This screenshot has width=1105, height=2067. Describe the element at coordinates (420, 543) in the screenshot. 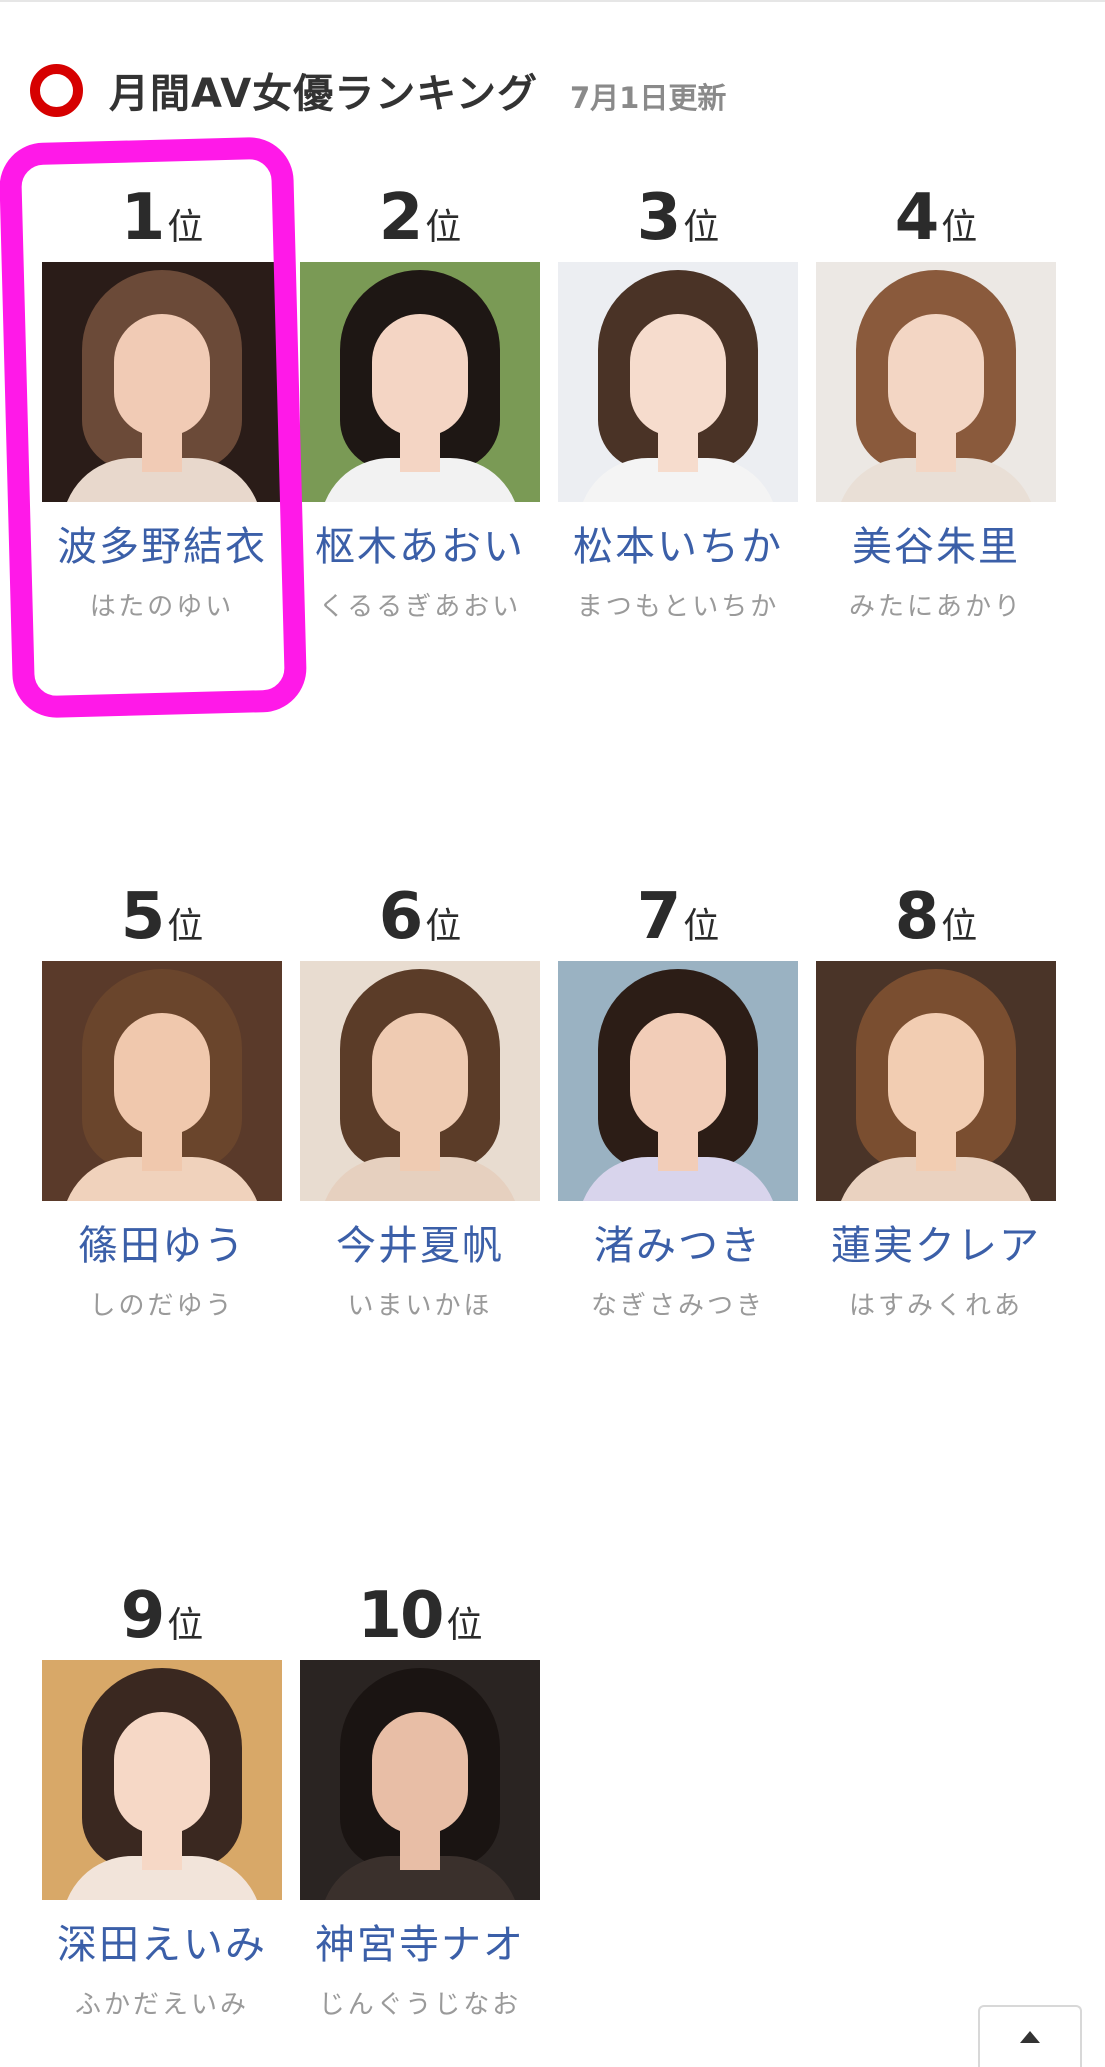

I see `actress-name-link: 枢木あおい` at that location.